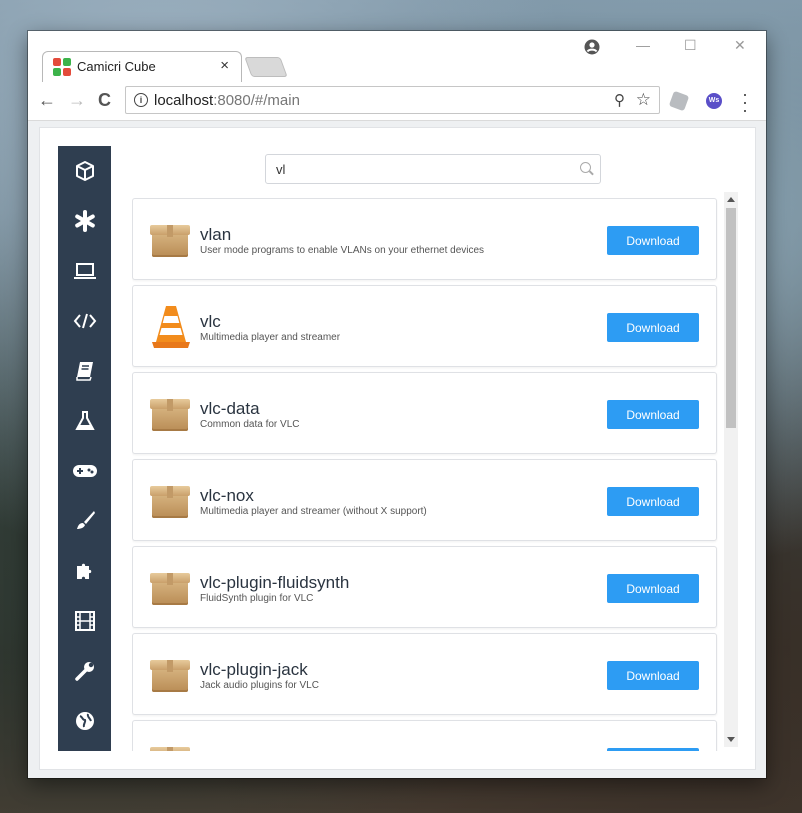 Image resolution: width=802 pixels, height=813 pixels. What do you see at coordinates (281, 169) in the screenshot?
I see `search-value: vl` at bounding box center [281, 169].